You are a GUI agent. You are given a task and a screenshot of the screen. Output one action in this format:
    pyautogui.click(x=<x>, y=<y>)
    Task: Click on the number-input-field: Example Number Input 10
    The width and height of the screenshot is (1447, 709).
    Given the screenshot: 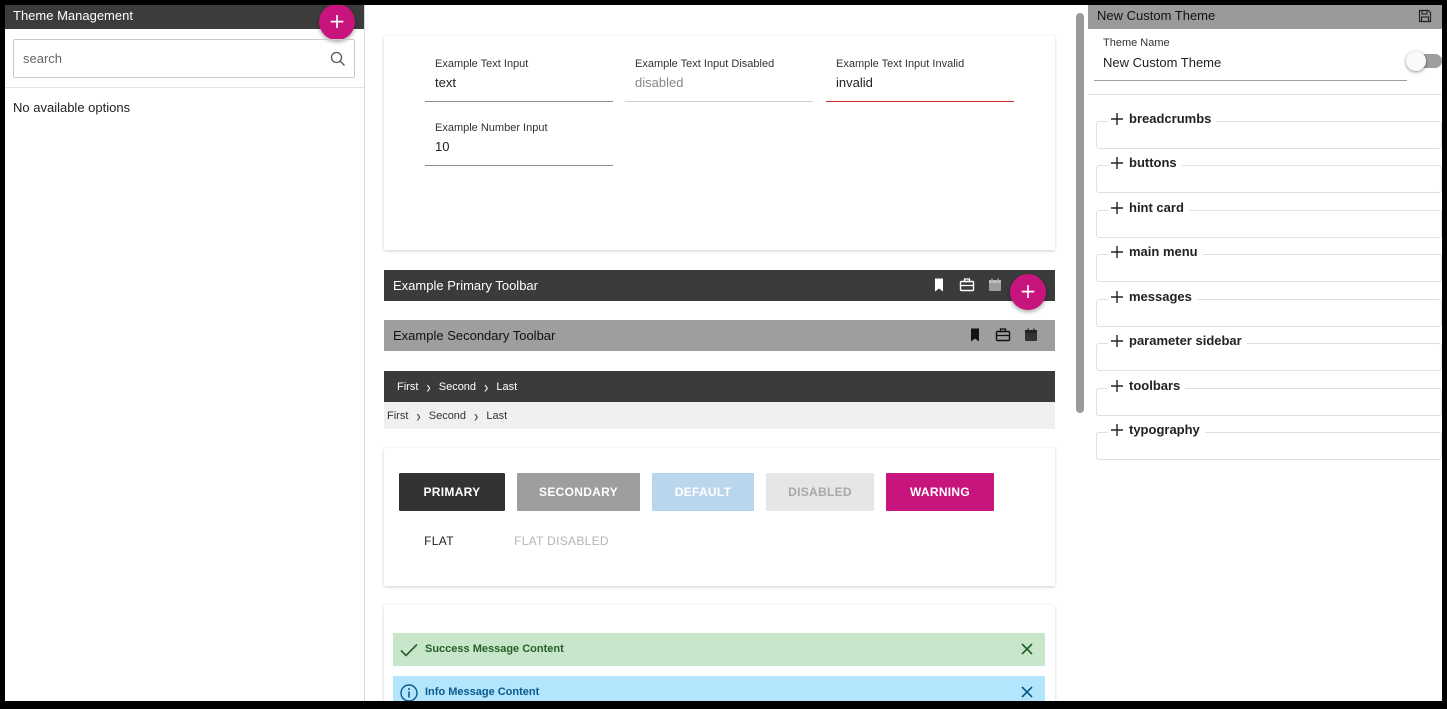 What is the action you would take?
    pyautogui.click(x=519, y=137)
    